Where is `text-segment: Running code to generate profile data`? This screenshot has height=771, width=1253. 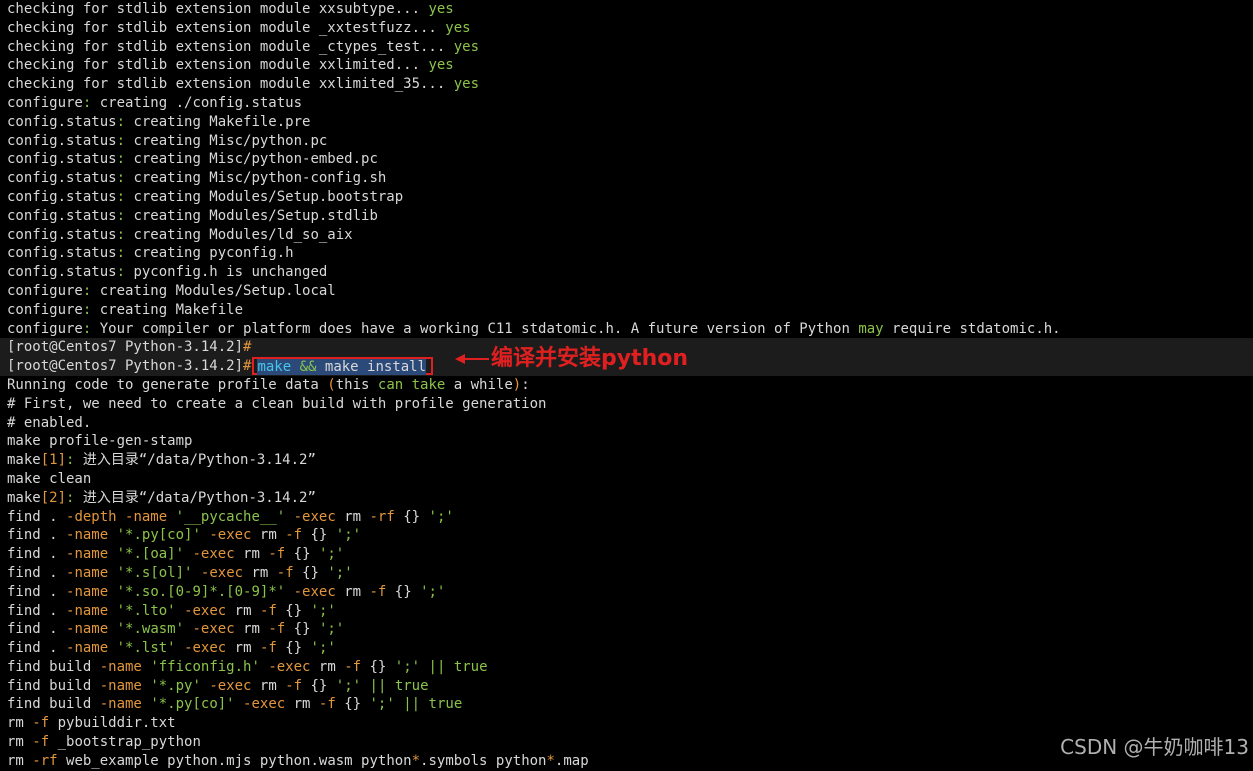 text-segment: Running code to generate profile data is located at coordinates (167, 384).